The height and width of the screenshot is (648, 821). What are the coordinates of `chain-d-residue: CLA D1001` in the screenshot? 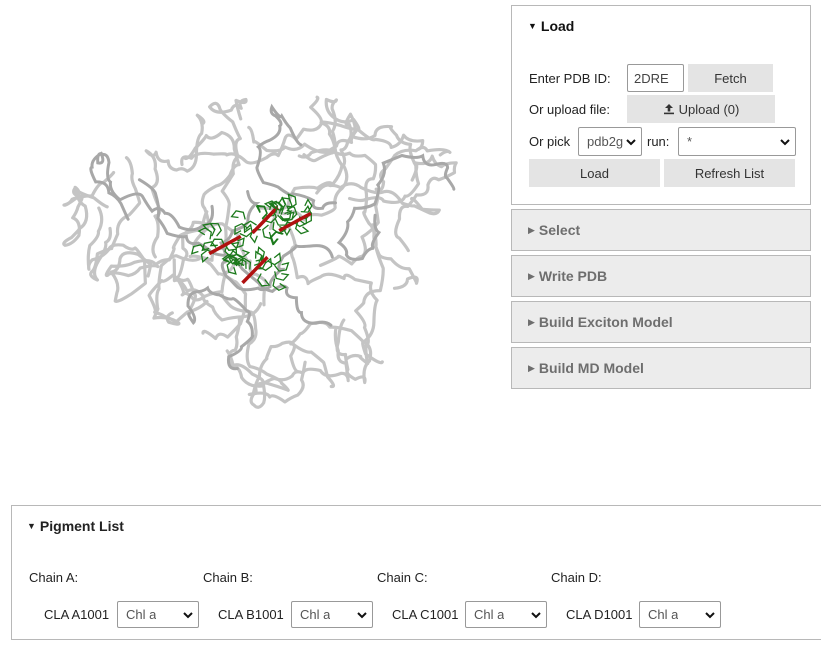 It's located at (599, 614).